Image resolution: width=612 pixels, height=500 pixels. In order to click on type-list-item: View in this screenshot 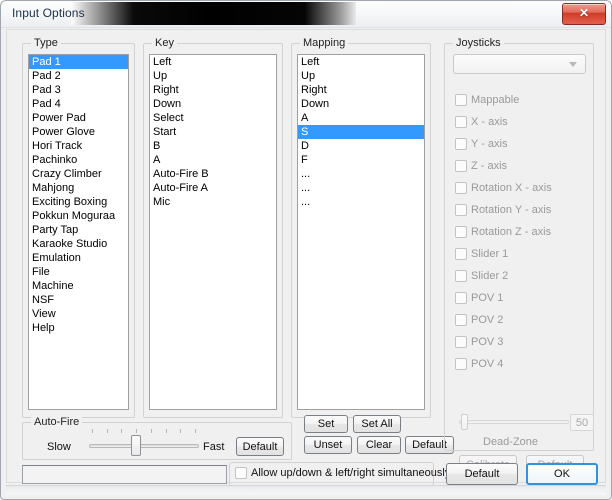, I will do `click(78, 314)`.